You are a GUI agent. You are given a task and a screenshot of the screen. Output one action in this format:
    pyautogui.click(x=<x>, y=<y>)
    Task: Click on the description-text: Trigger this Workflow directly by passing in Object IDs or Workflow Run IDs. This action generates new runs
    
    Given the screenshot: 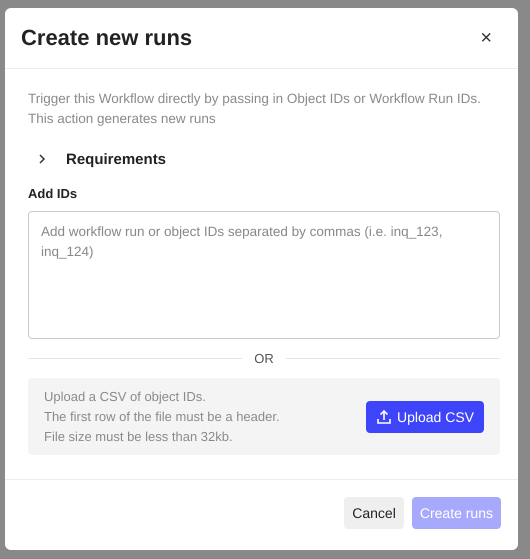 What is the action you would take?
    pyautogui.click(x=255, y=109)
    